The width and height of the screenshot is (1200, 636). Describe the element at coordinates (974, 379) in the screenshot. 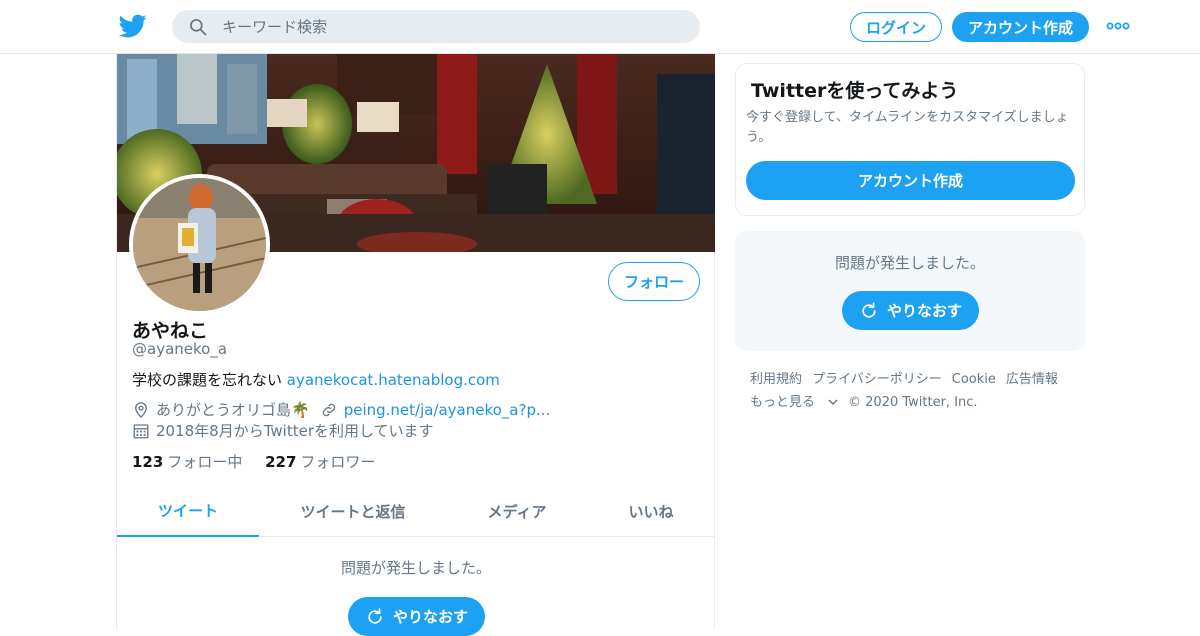

I see `footer-cookie-link: Cookie` at that location.